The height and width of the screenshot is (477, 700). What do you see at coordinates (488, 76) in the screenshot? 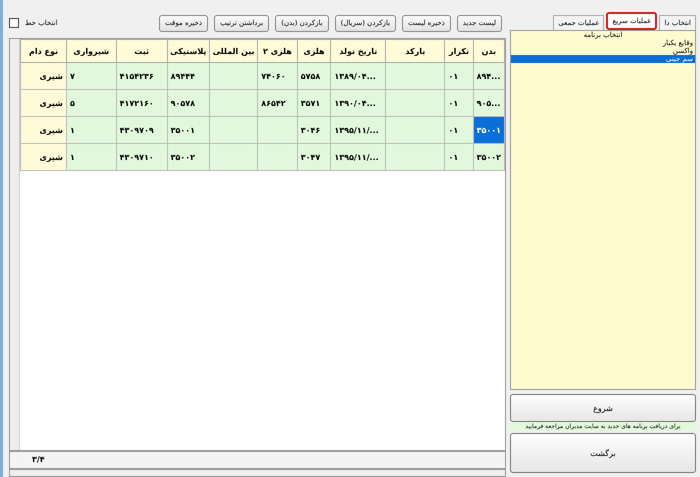
I see `table-cell: ...۸۹۴` at bounding box center [488, 76].